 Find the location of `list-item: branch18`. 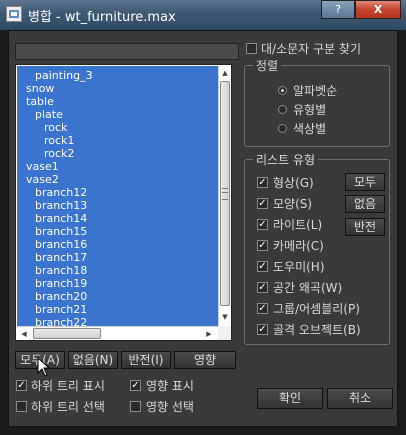

list-item: branch18 is located at coordinates (61, 270).